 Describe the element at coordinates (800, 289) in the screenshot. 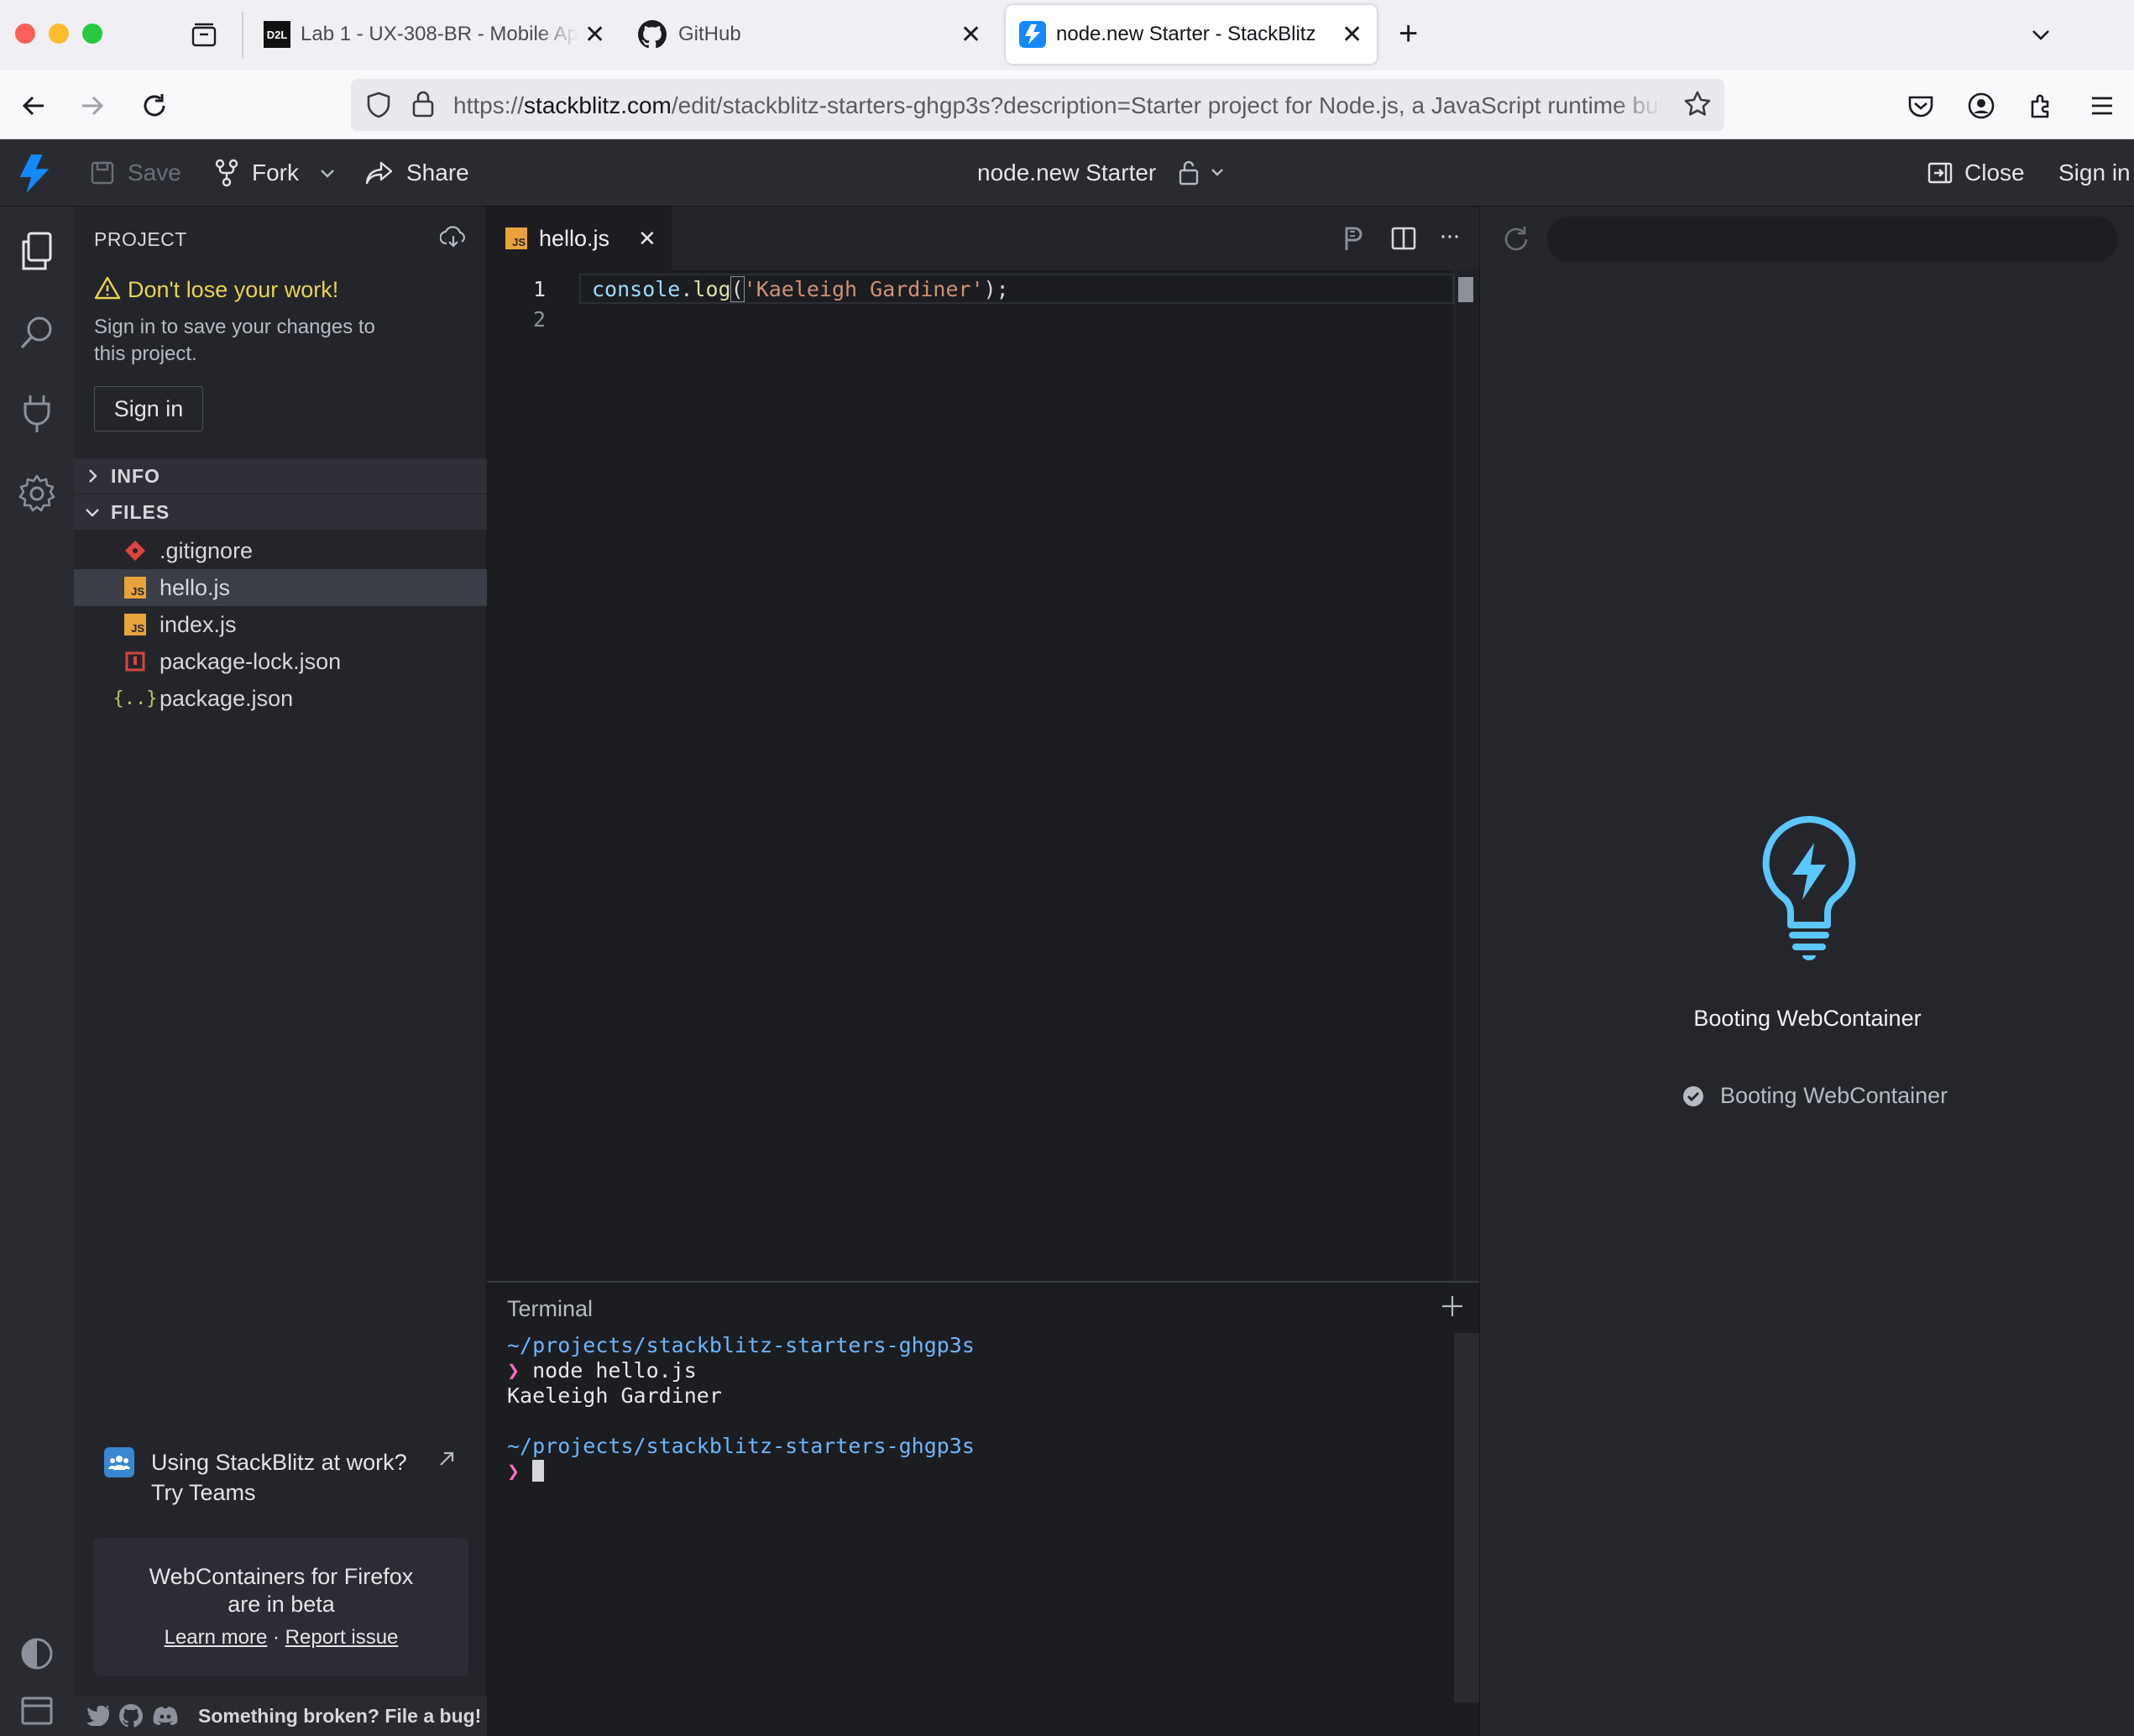

I see `code-line: console.log('Kaeleigh Gardiner');` at that location.